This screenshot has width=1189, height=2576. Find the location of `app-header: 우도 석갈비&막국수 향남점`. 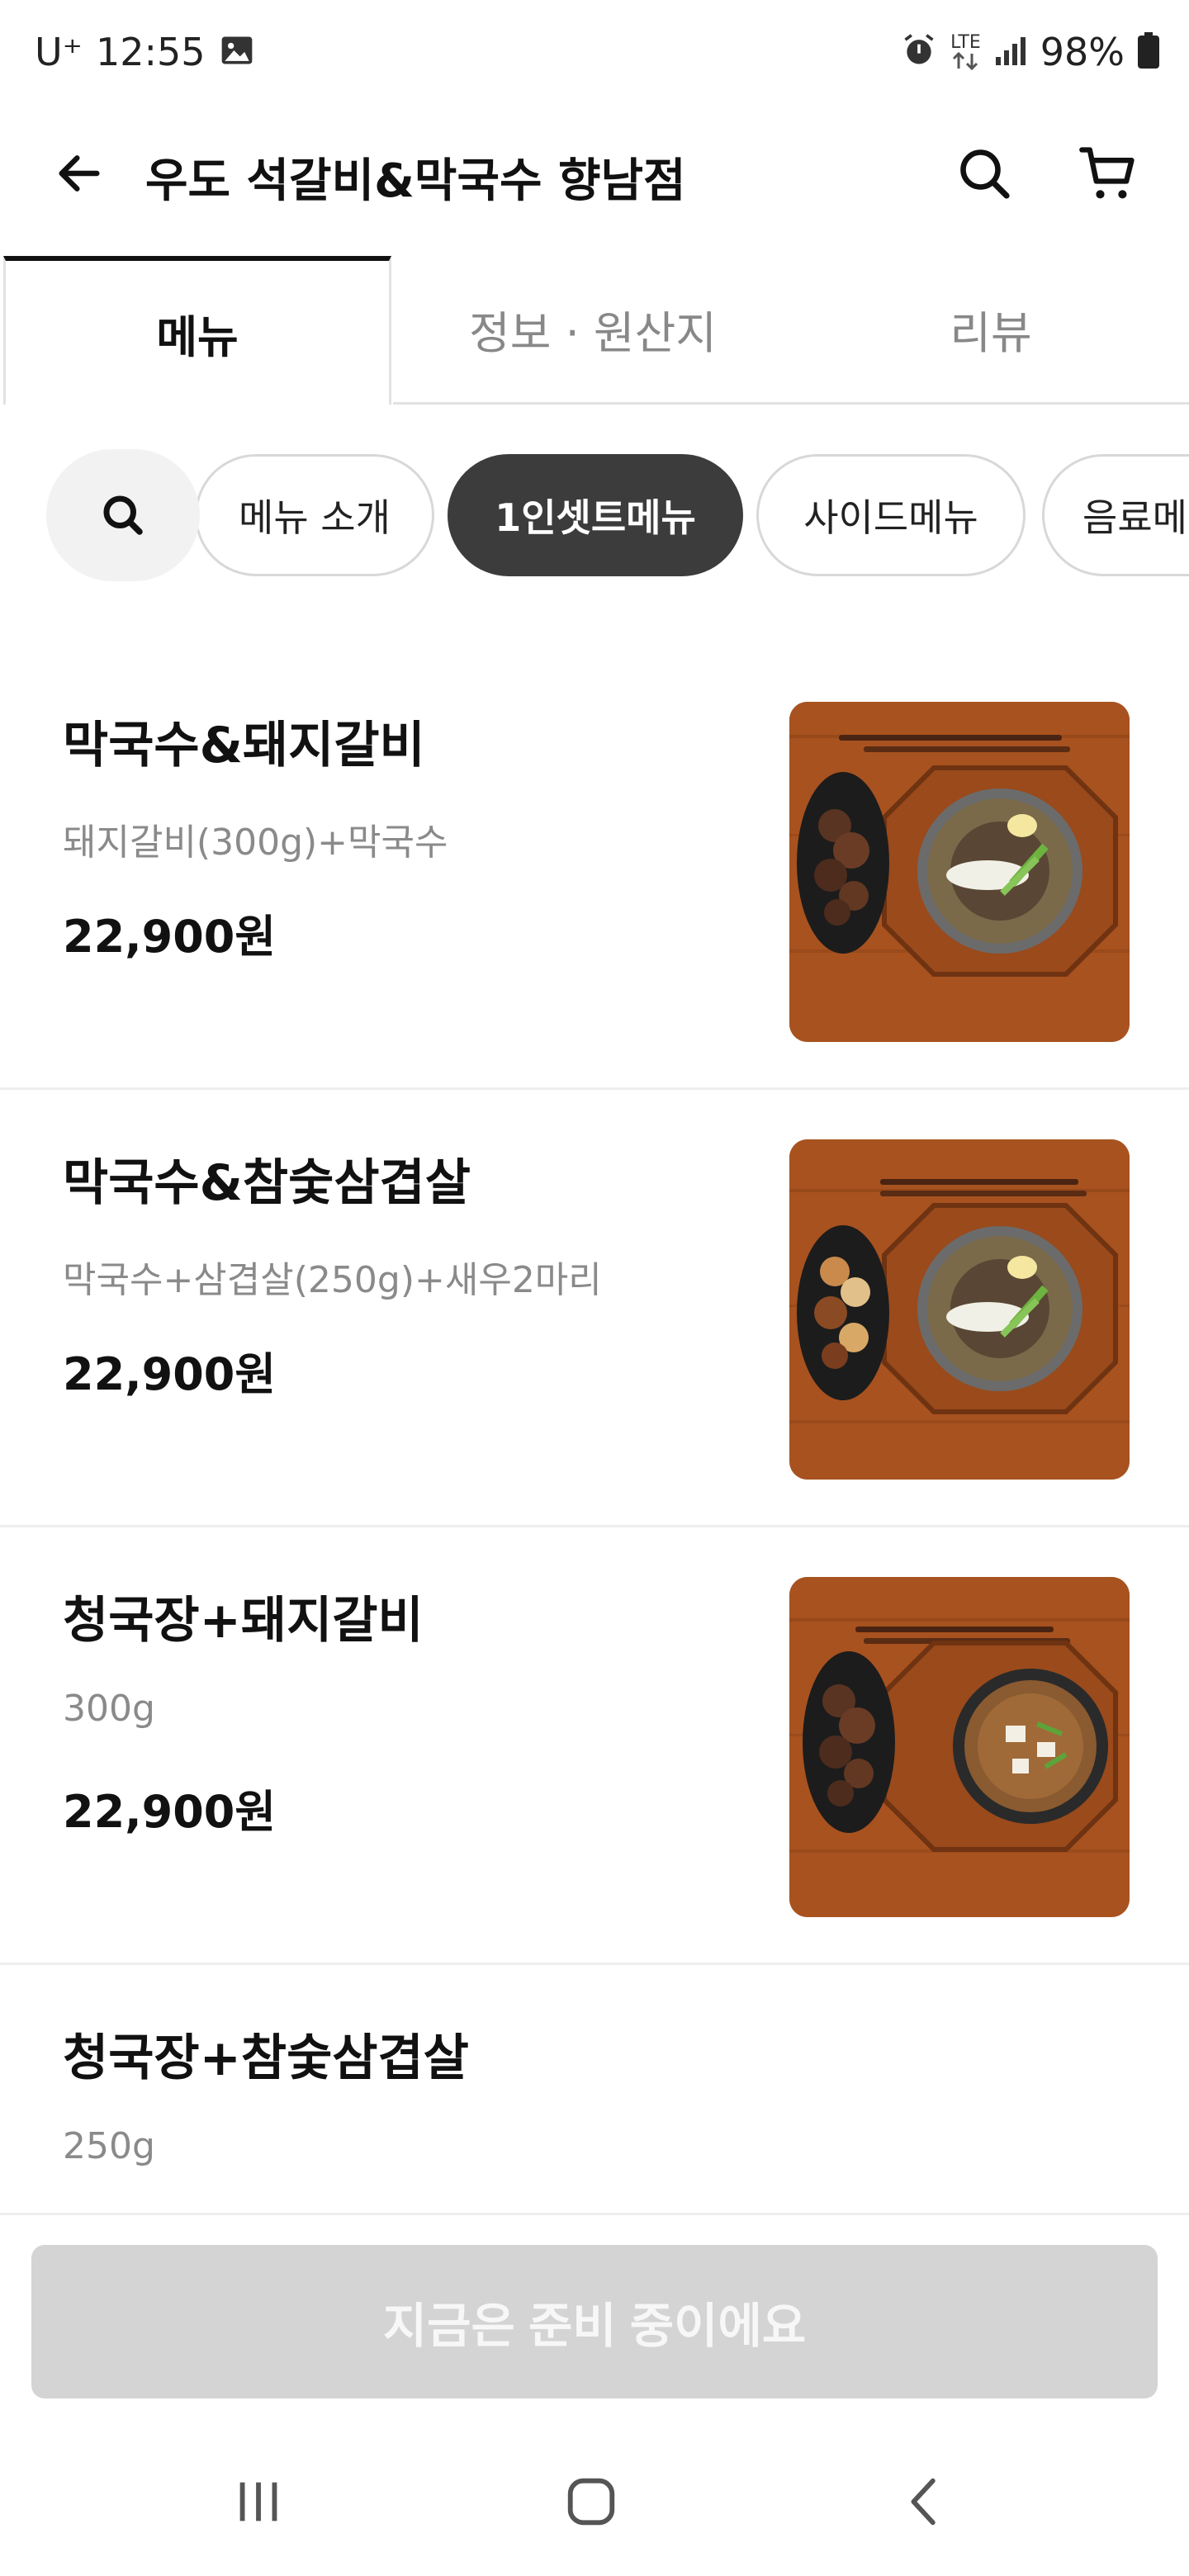

app-header: 우도 석갈비&막국수 향남점 is located at coordinates (594, 173).